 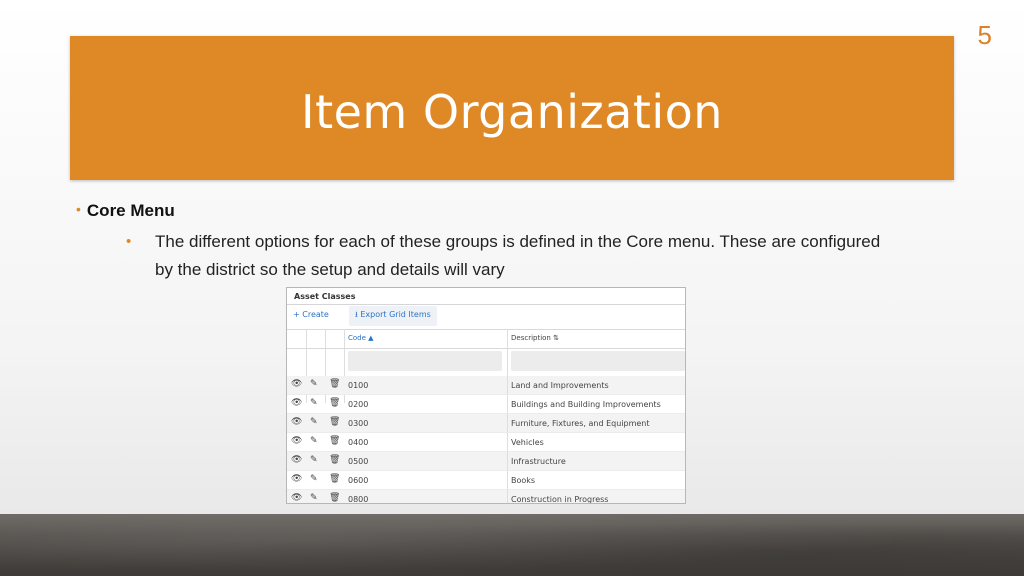 I want to click on row-description: Vehicles, so click(x=527, y=442).